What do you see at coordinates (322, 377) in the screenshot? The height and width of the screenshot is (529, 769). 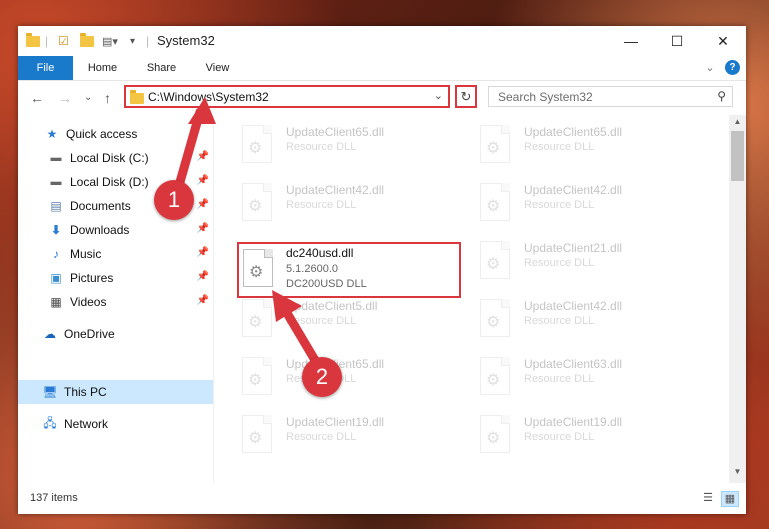 I see `callout-badge-2: 2` at bounding box center [322, 377].